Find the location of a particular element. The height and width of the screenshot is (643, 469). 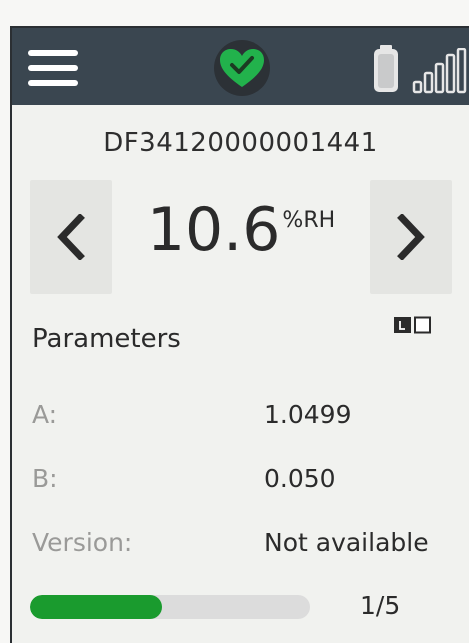

page-progress-bar is located at coordinates (170, 607).